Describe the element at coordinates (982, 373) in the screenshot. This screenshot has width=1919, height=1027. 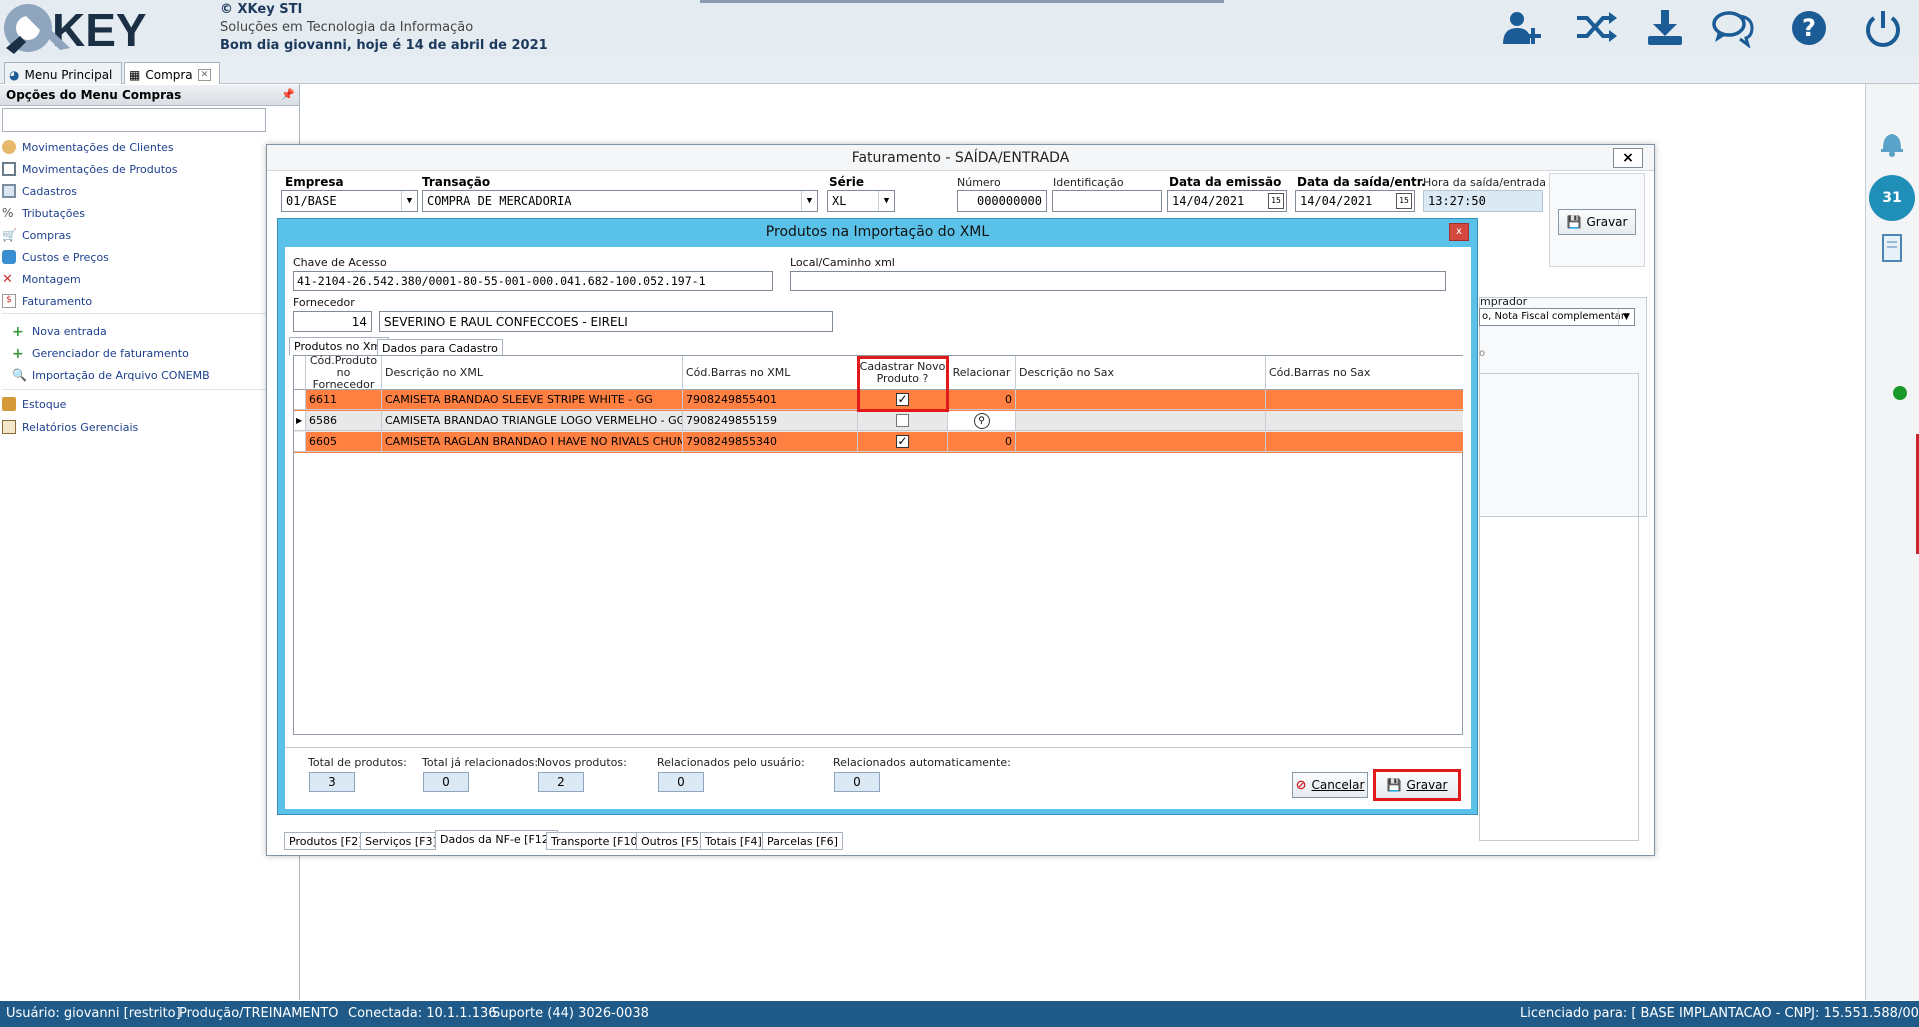
I see `col-relacionar: Relacionar` at that location.